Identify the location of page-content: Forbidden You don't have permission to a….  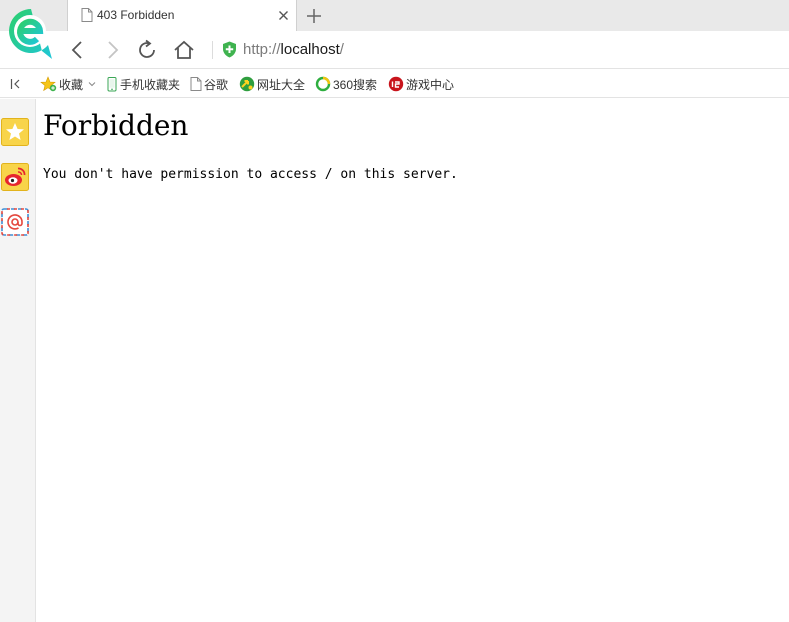
(250, 145).